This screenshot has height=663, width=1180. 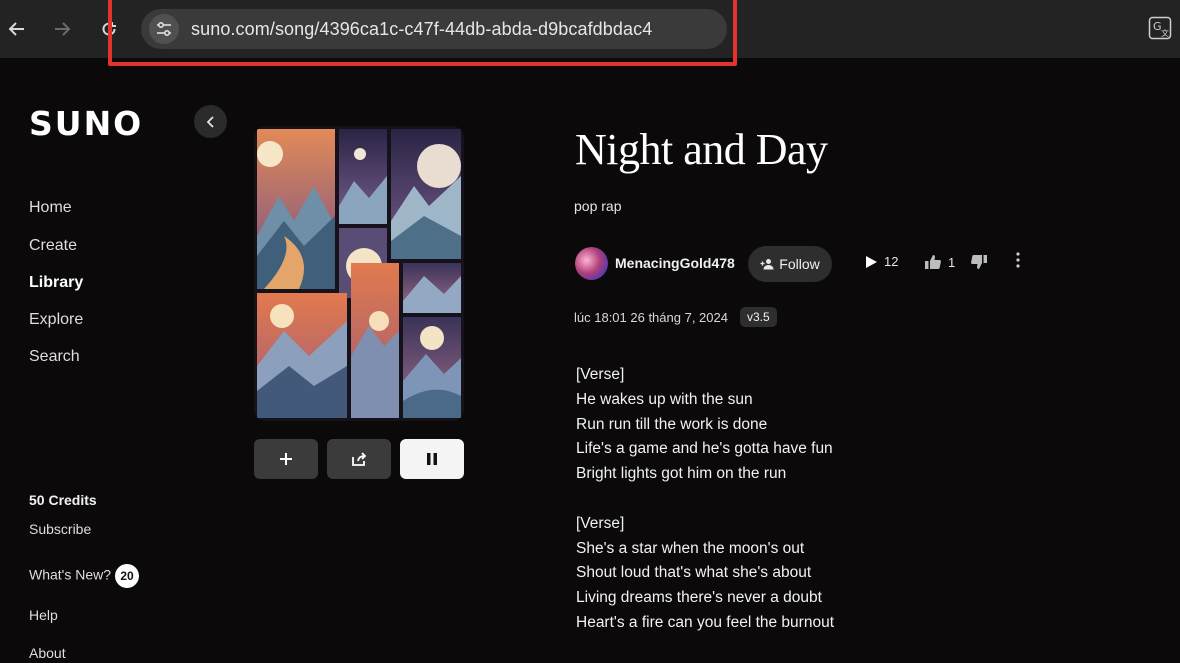 I want to click on suno-logo: SUNO, so click(x=86, y=123).